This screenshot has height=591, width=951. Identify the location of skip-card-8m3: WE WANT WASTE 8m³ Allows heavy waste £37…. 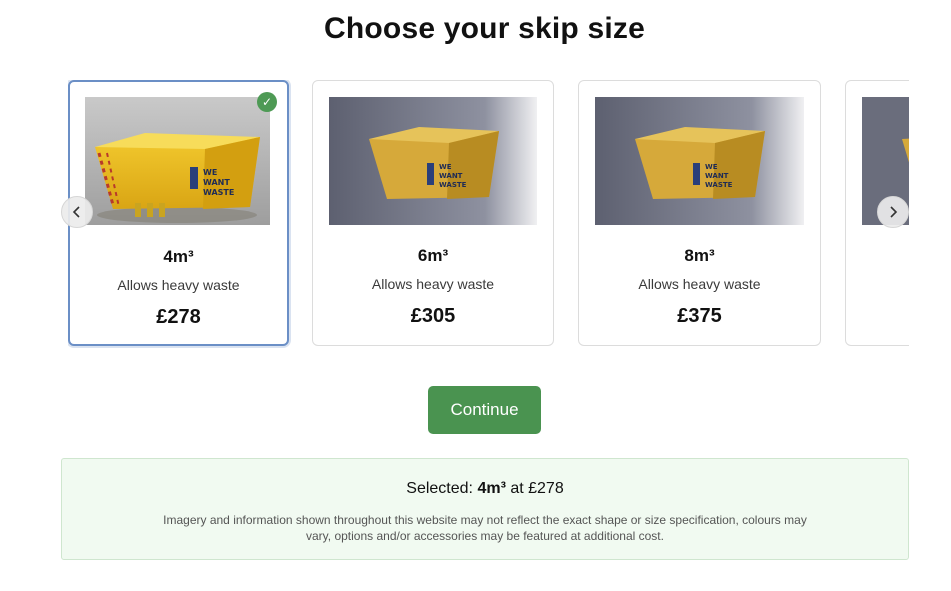
(699, 213).